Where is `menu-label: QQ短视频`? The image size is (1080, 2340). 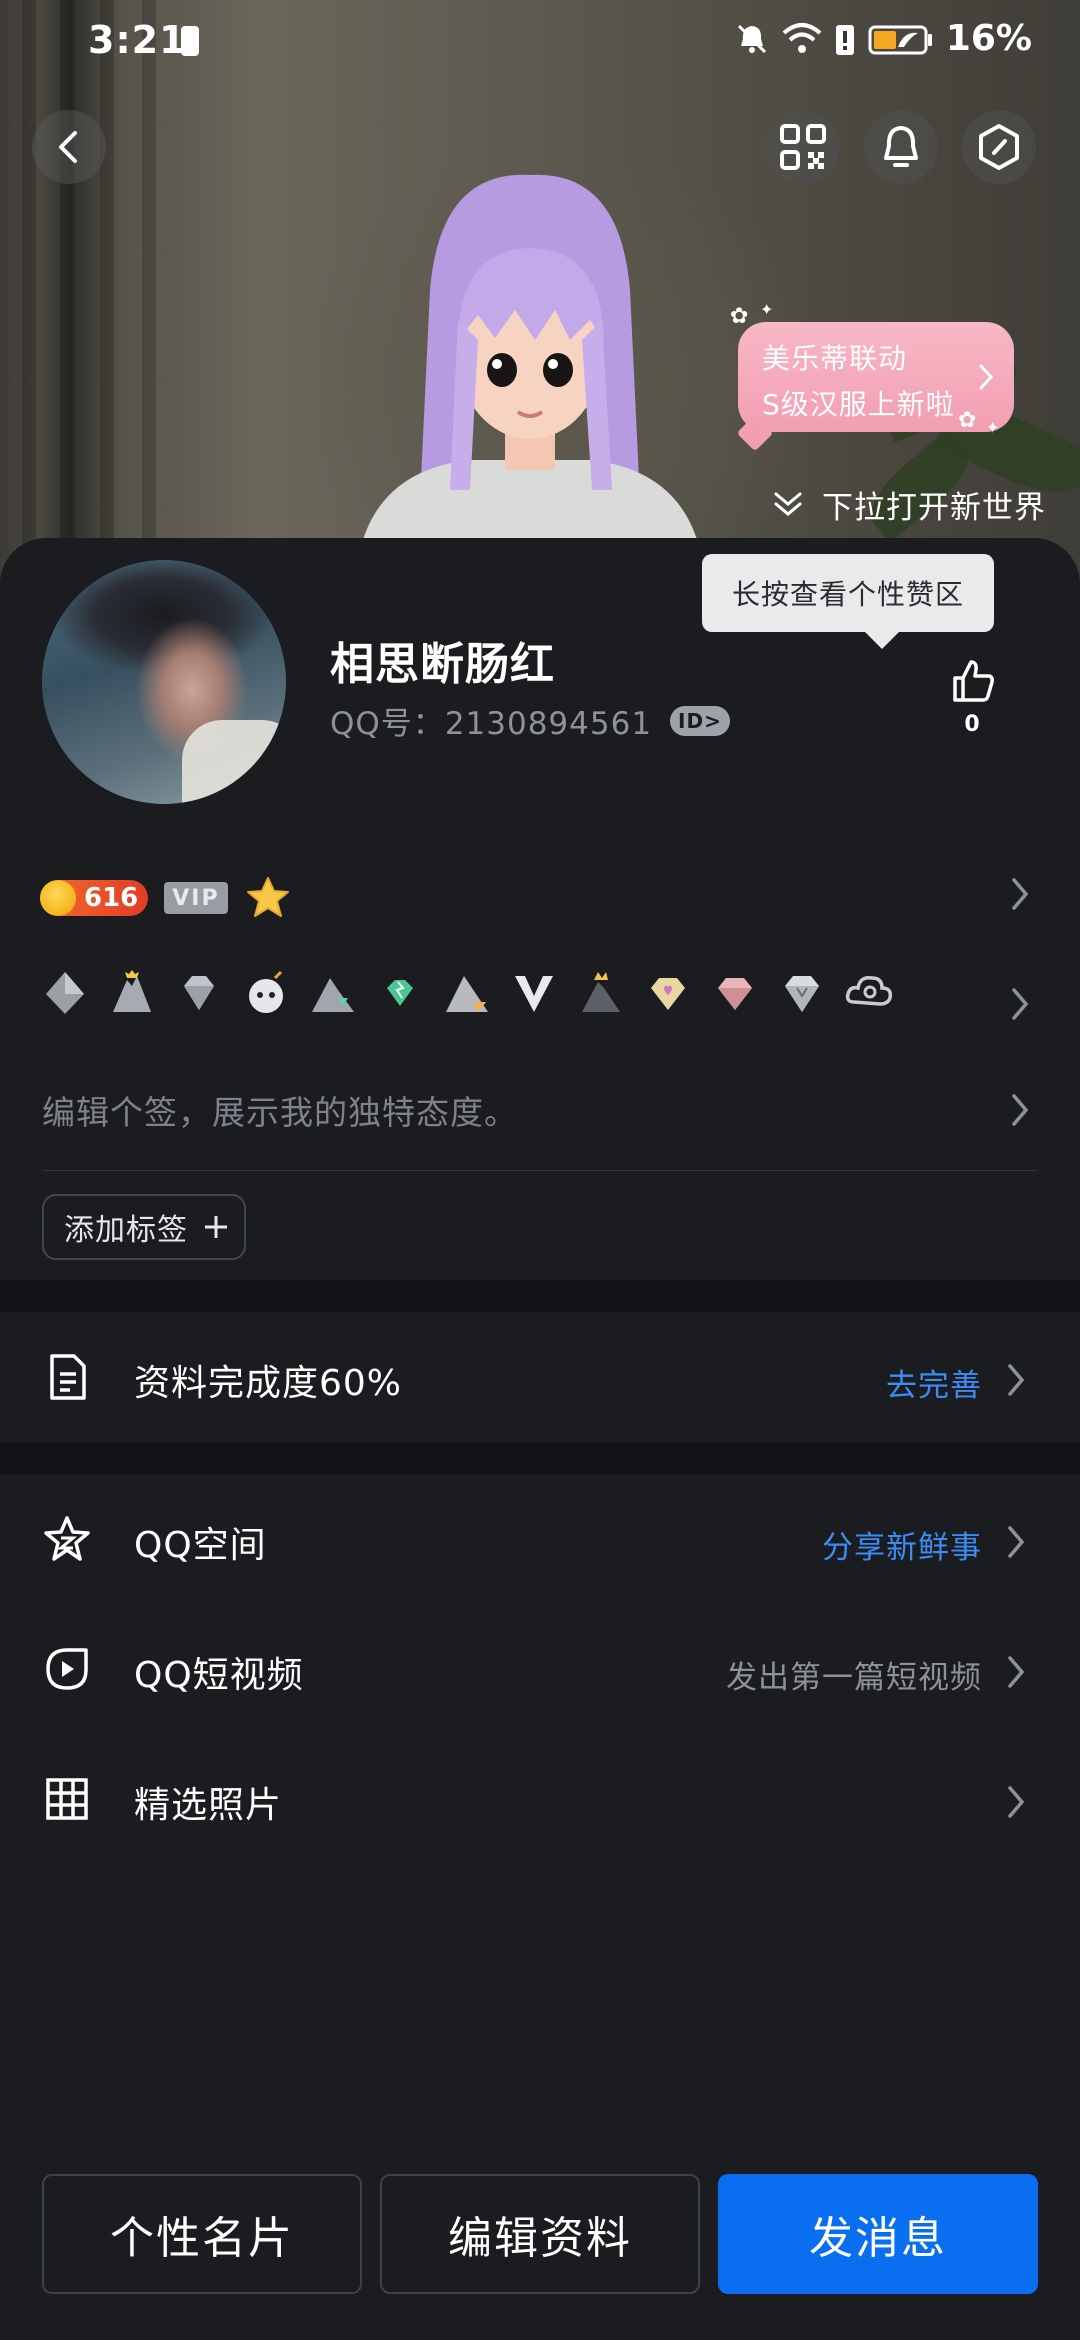
menu-label: QQ短视频 is located at coordinates (219, 1675).